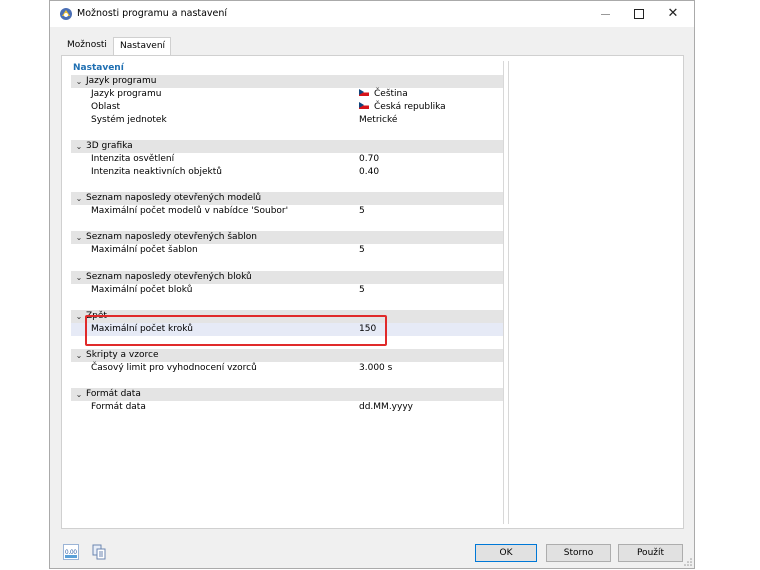 The width and height of the screenshot is (760, 570). What do you see at coordinates (688, 562) in the screenshot?
I see `resize-grip-icon` at bounding box center [688, 562].